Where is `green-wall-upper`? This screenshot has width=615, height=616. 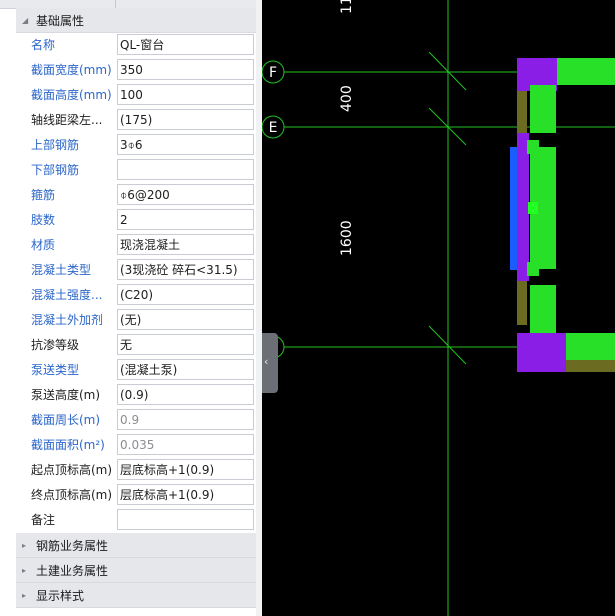
green-wall-upper is located at coordinates (543, 109).